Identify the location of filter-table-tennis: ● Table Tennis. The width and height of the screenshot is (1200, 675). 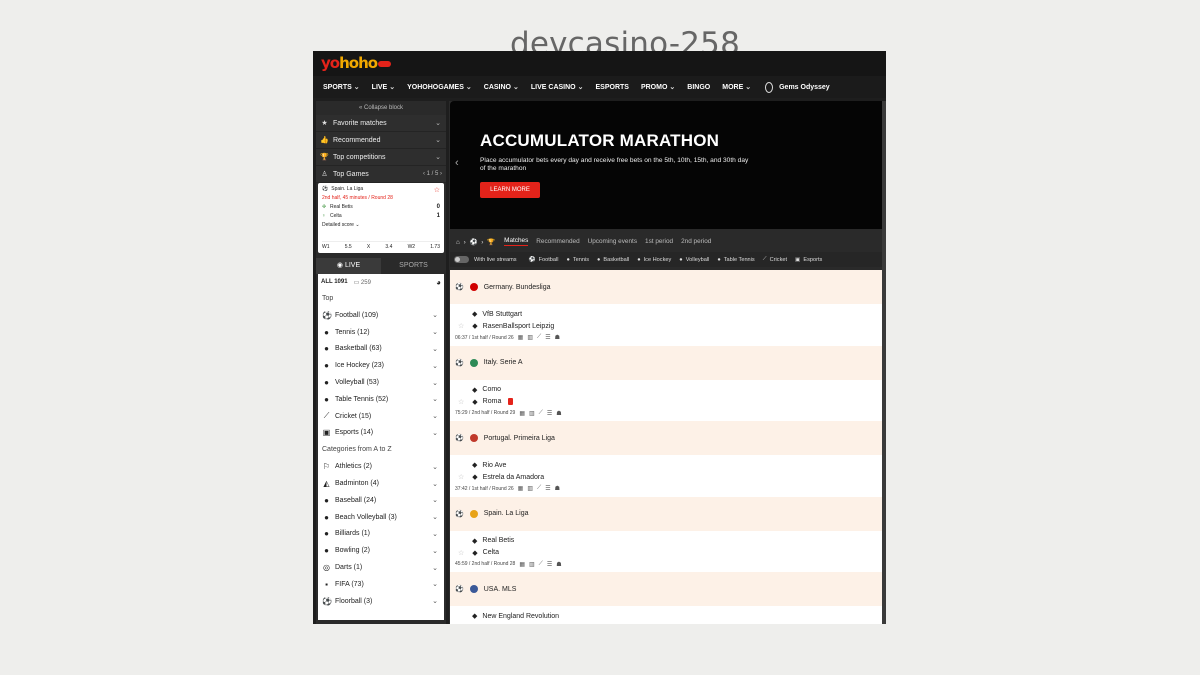
(735, 260).